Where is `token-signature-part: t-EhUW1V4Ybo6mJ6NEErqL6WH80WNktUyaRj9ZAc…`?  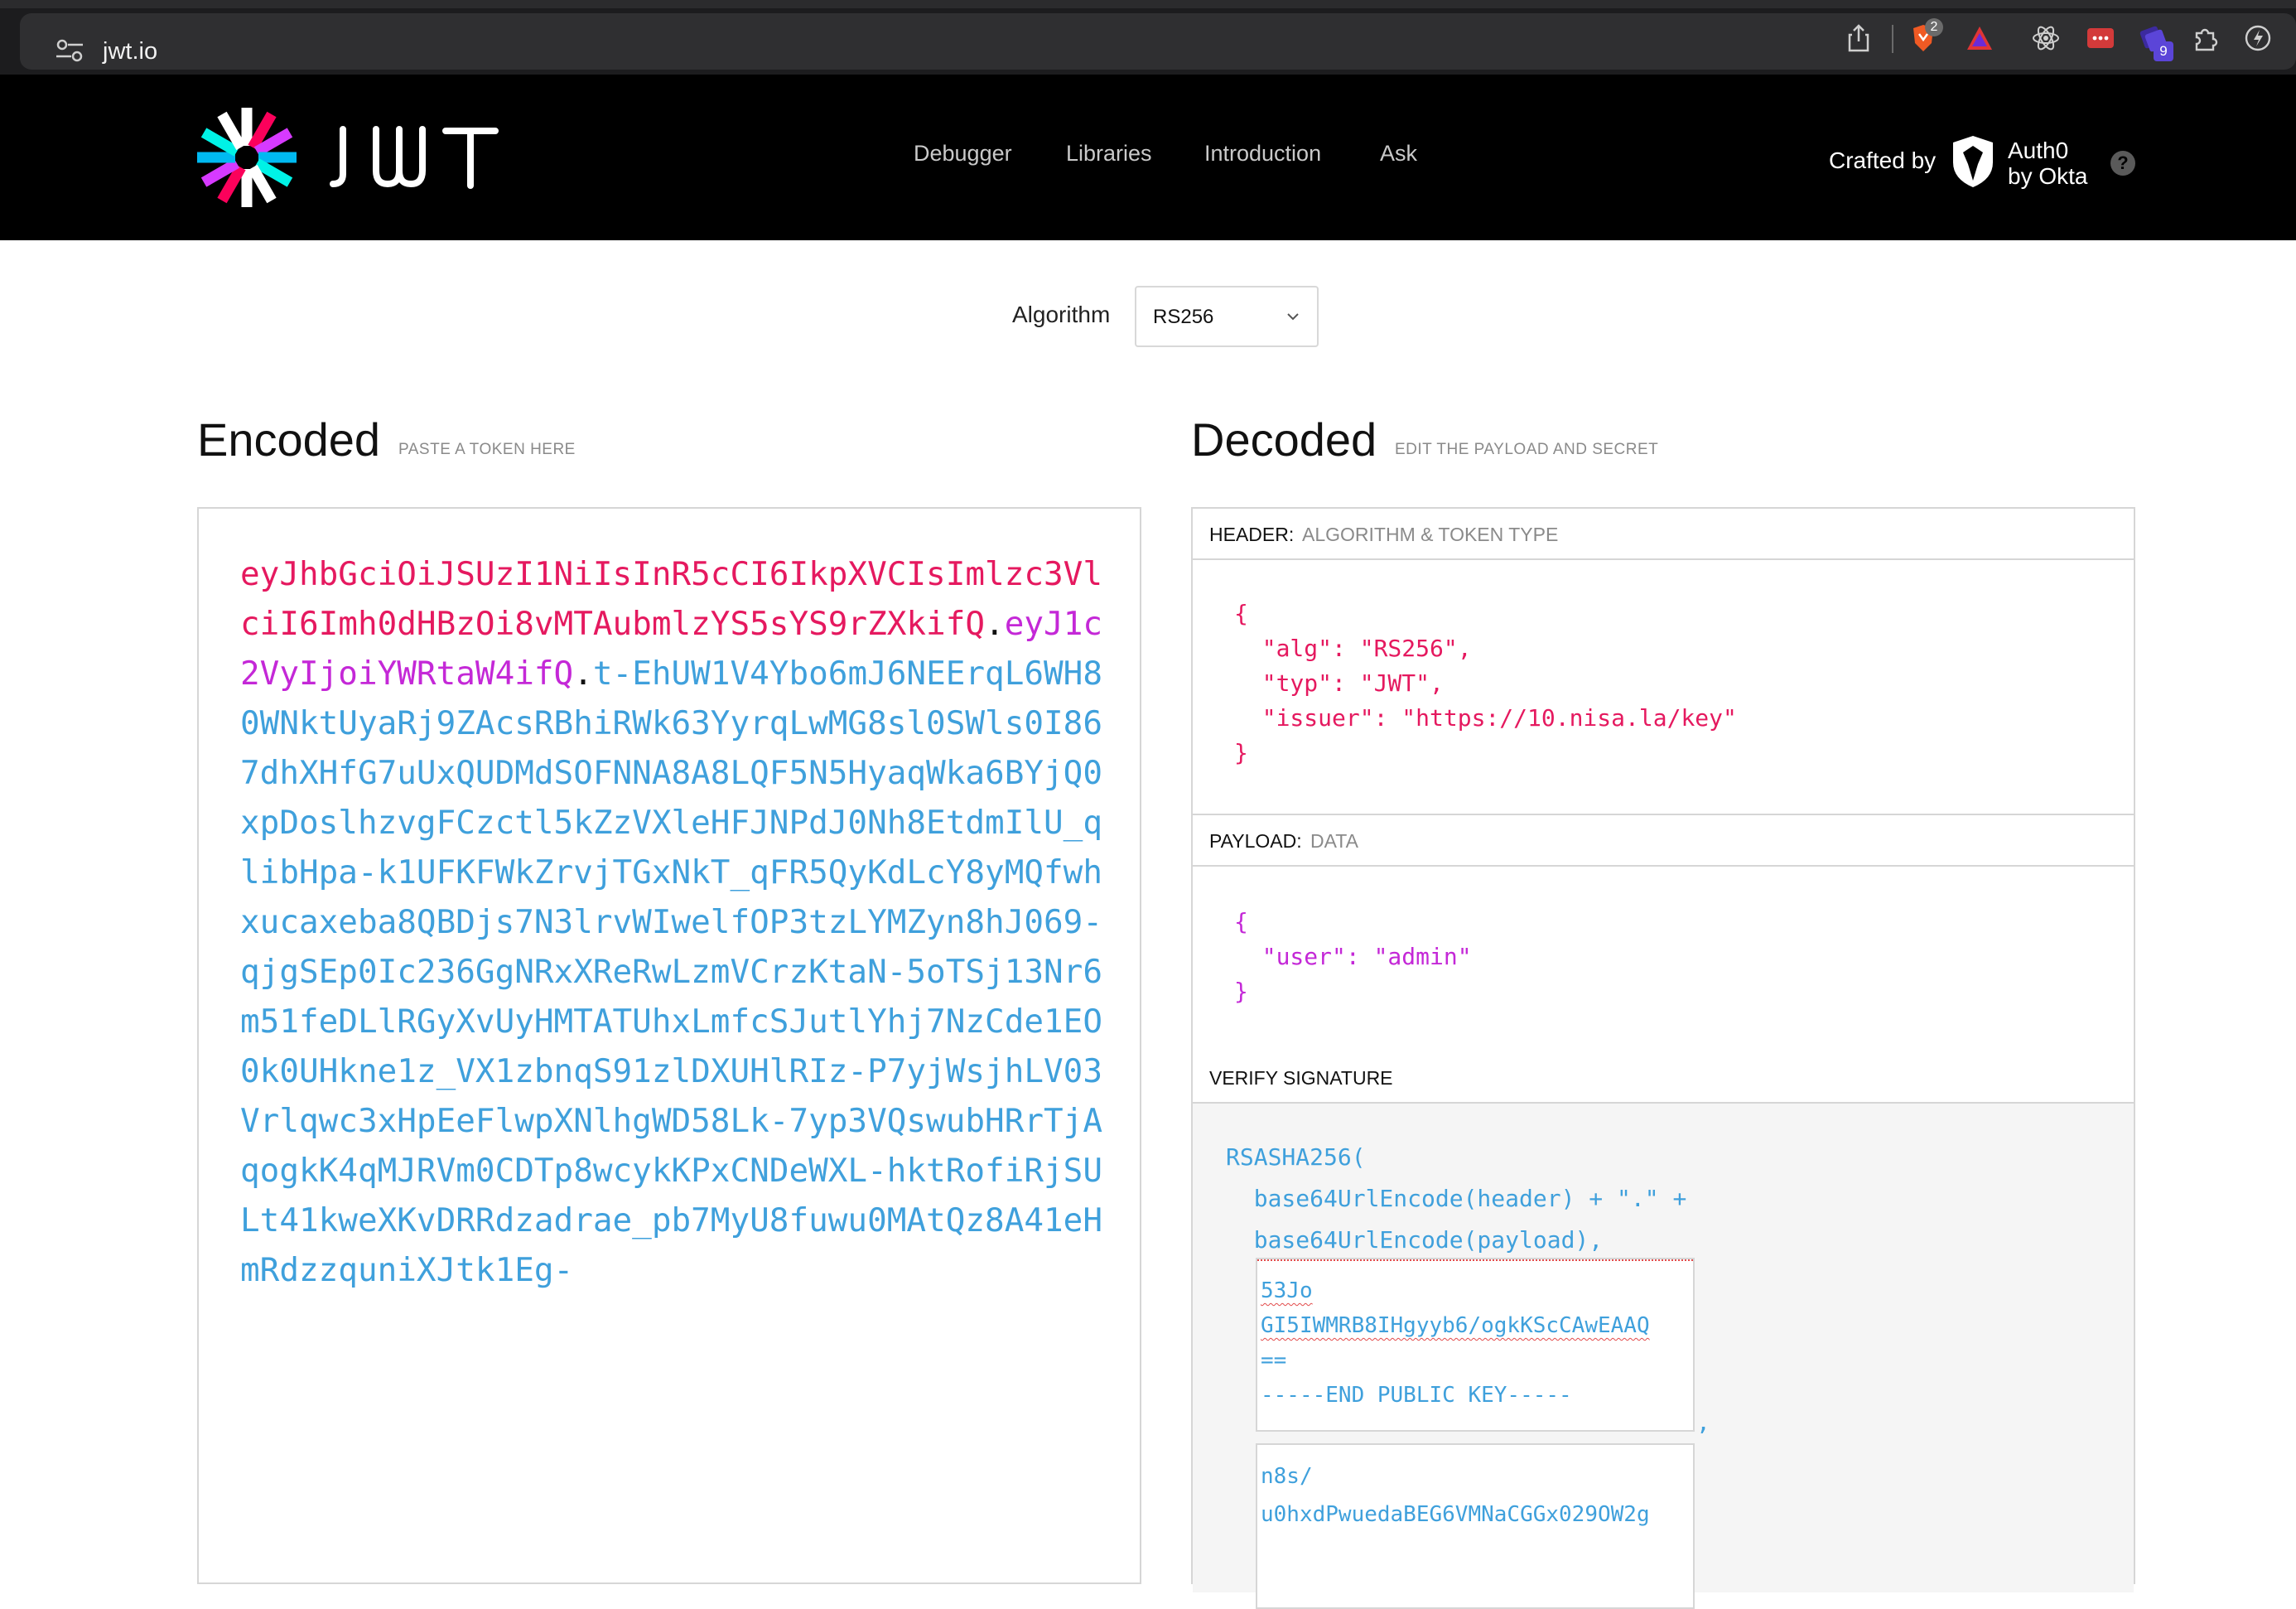 token-signature-part: t-EhUW1V4Ybo6mJ6NEErqL6WH80WNktUyaRj9ZAc… is located at coordinates (671, 972).